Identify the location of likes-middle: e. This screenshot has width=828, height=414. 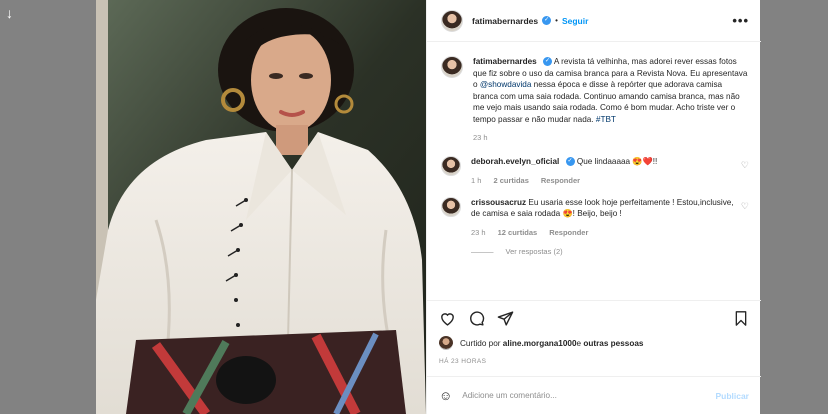
(579, 343).